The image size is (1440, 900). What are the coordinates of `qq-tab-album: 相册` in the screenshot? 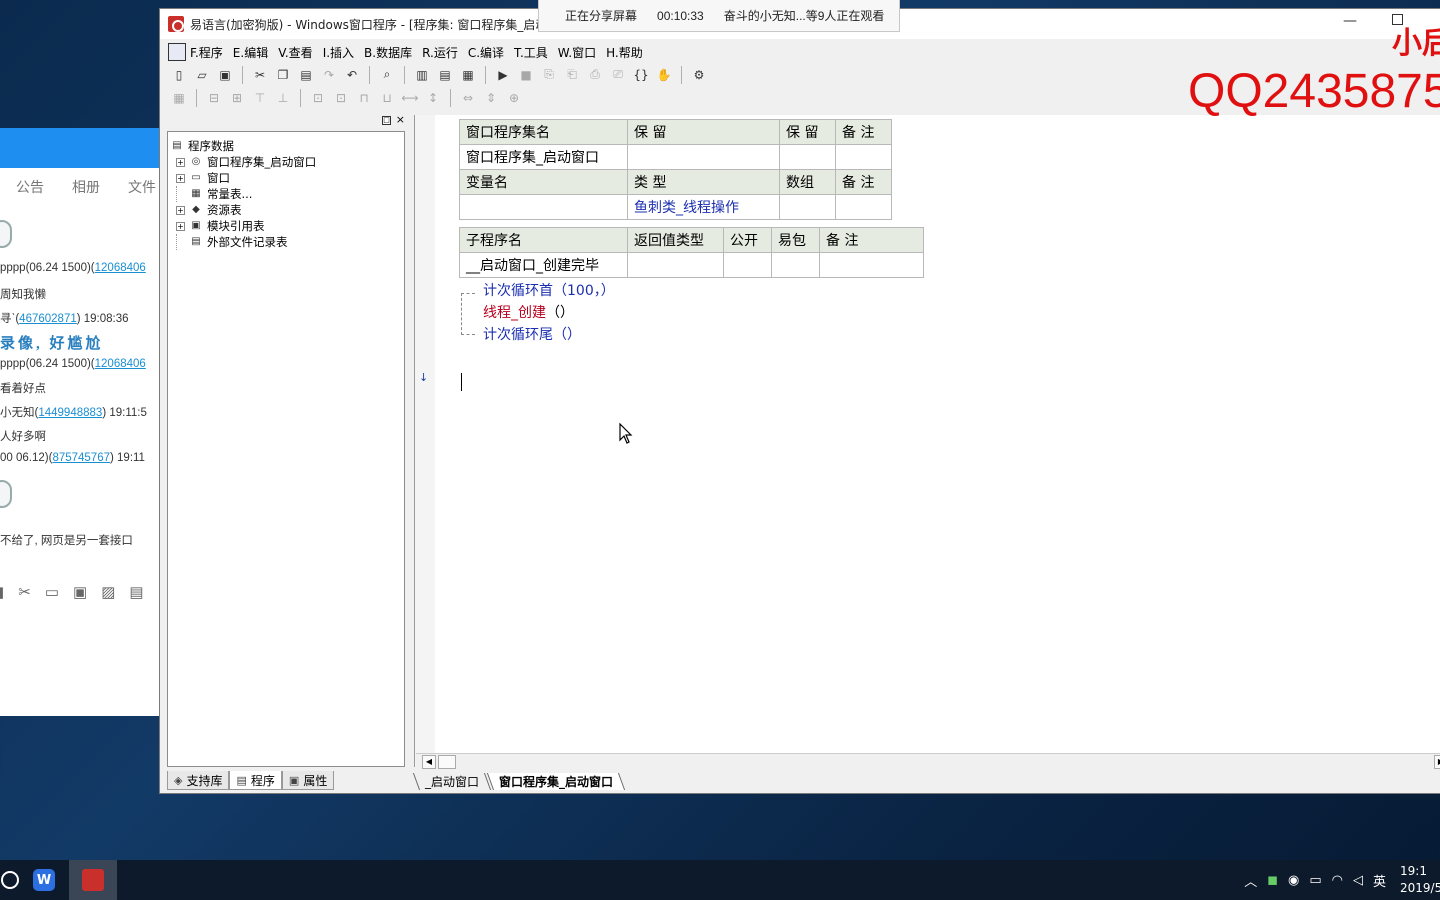 It's located at (86, 187).